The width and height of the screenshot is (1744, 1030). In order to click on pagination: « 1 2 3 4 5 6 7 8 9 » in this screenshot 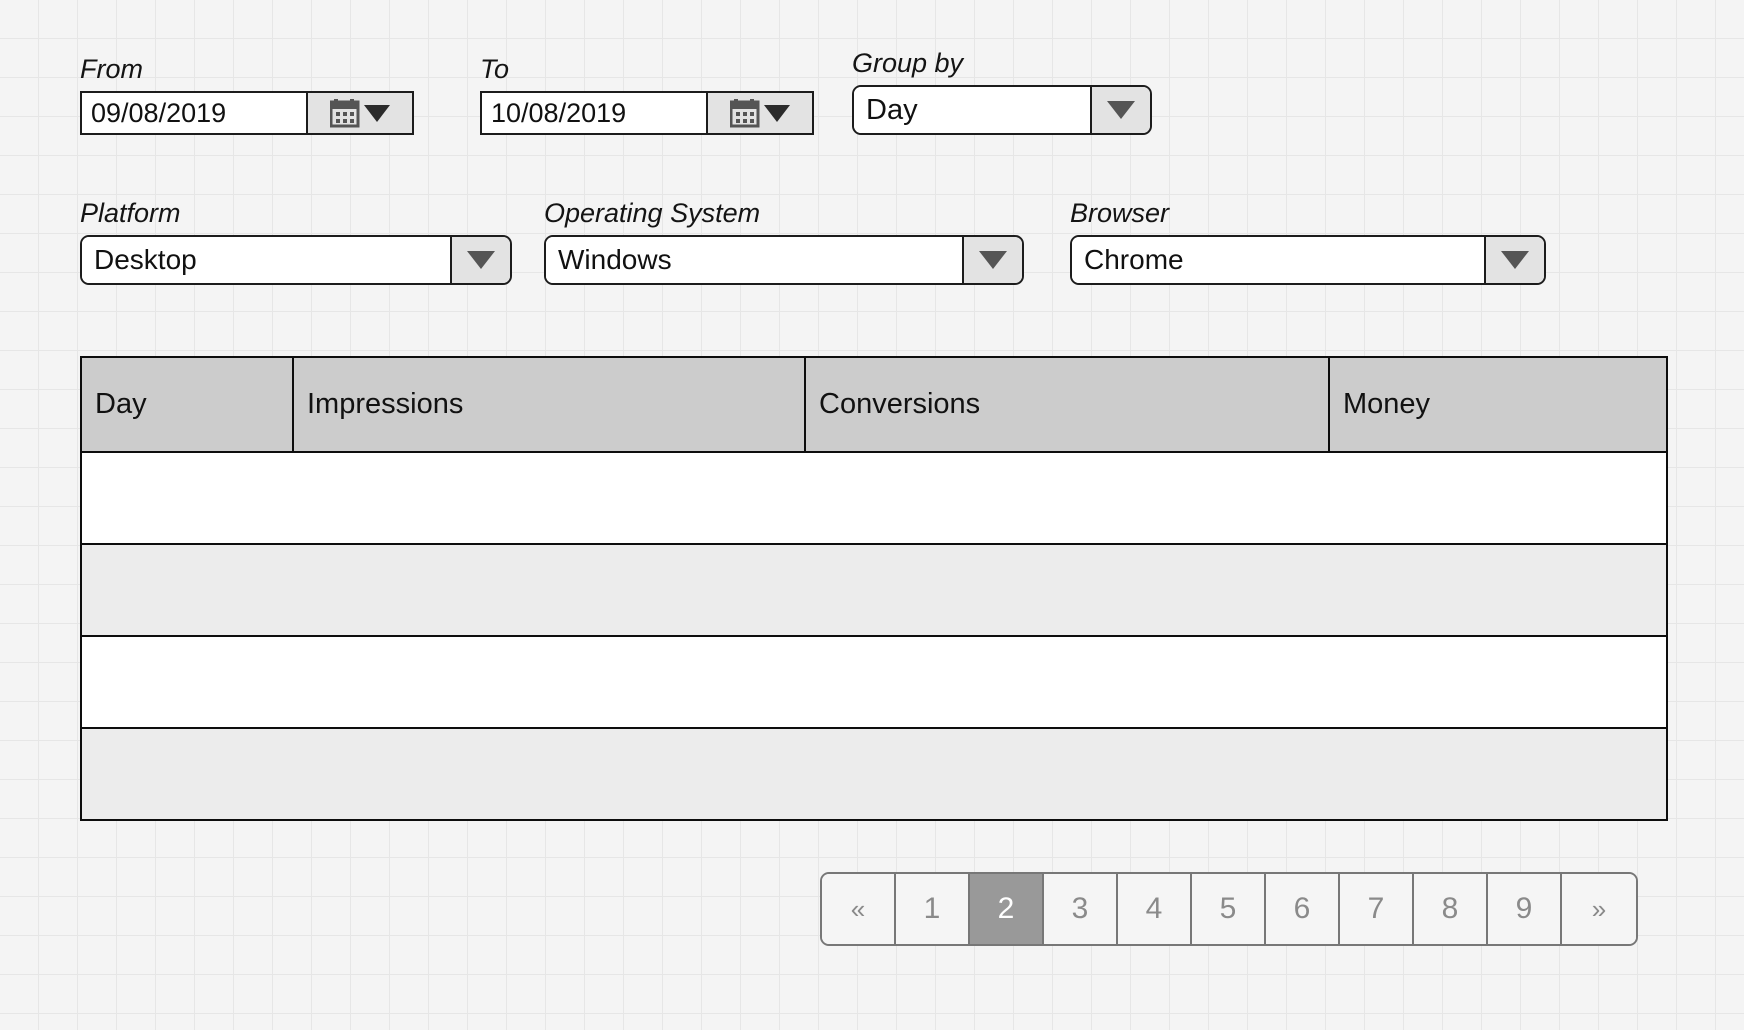, I will do `click(1229, 909)`.